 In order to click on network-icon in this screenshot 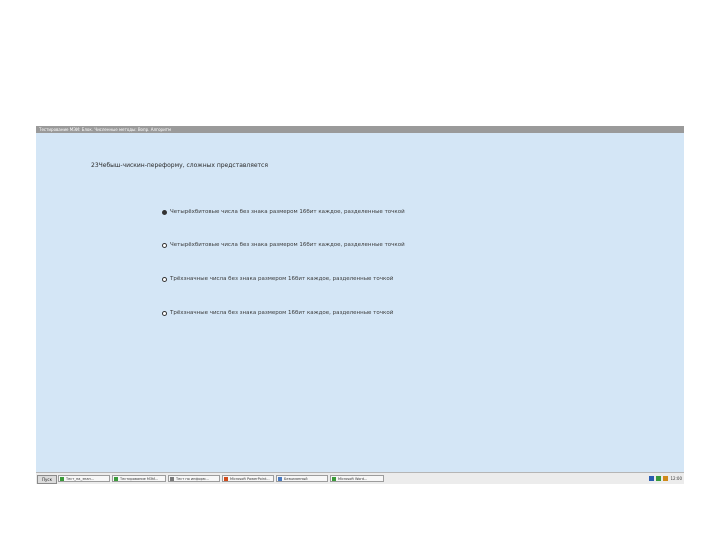, I will do `click(659, 478)`.